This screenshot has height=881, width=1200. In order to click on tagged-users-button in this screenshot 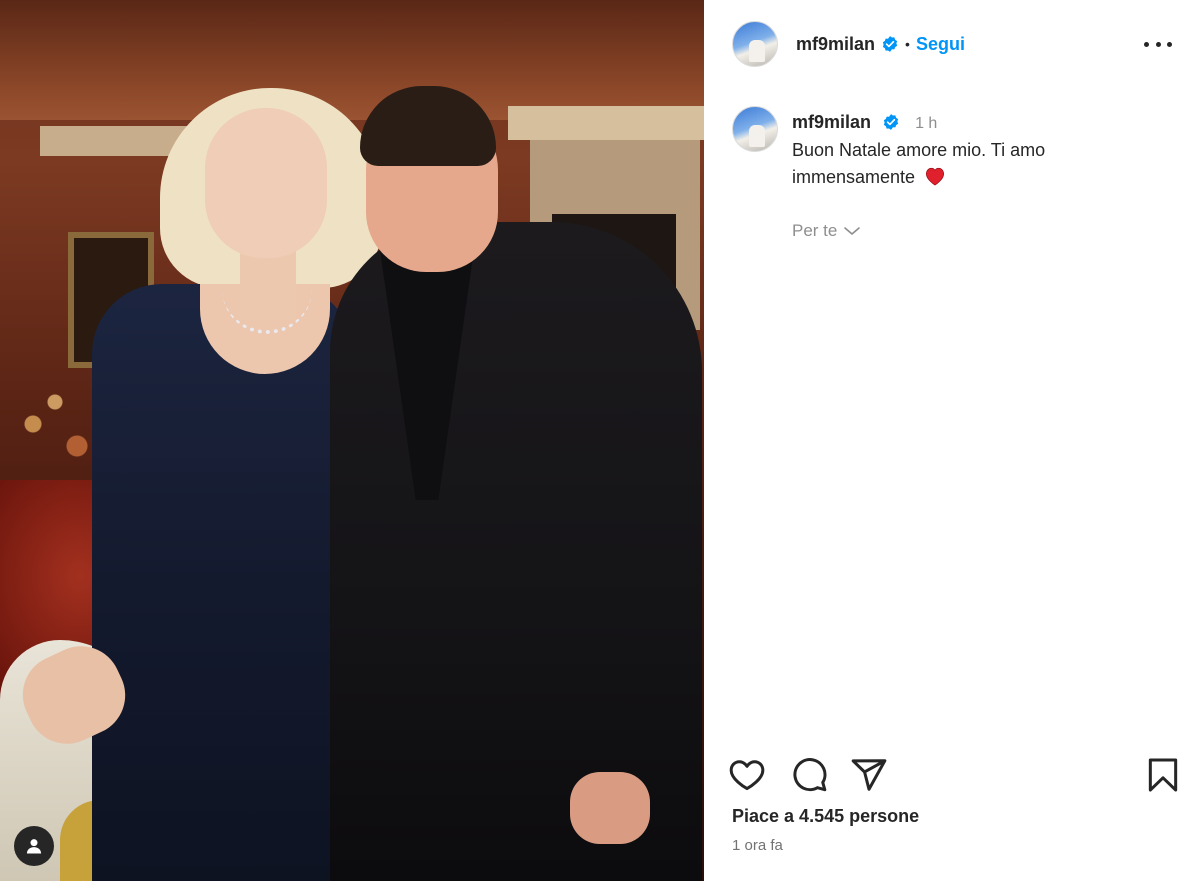, I will do `click(34, 846)`.